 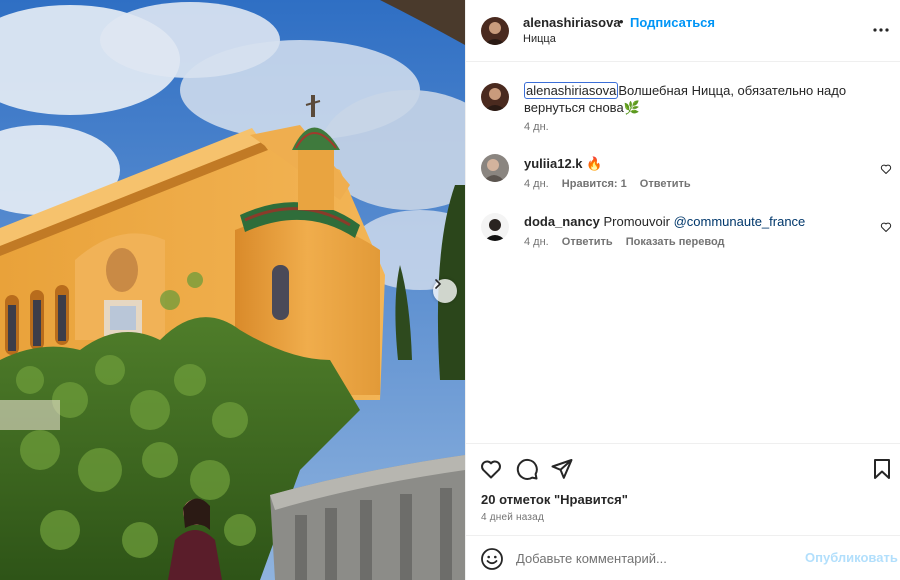 I want to click on comment-icon, so click(x=527, y=469).